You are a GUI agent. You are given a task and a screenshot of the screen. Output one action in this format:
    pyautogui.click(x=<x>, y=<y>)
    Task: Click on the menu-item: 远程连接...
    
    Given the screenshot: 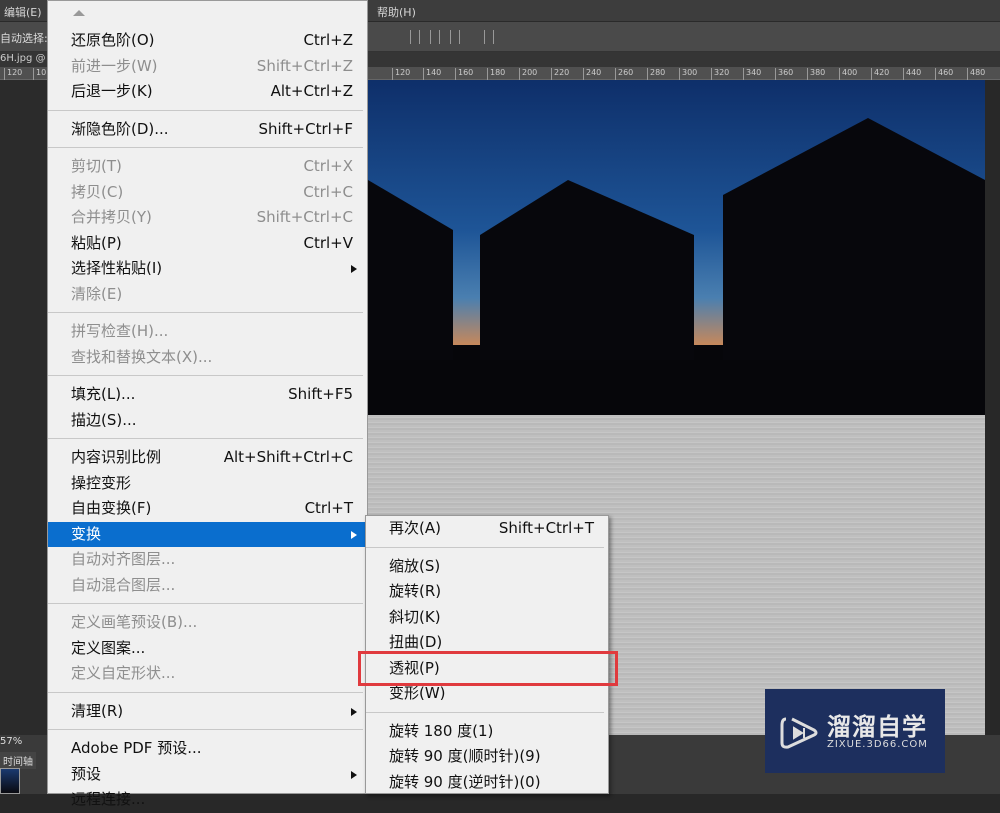 What is the action you would take?
    pyautogui.click(x=207, y=800)
    